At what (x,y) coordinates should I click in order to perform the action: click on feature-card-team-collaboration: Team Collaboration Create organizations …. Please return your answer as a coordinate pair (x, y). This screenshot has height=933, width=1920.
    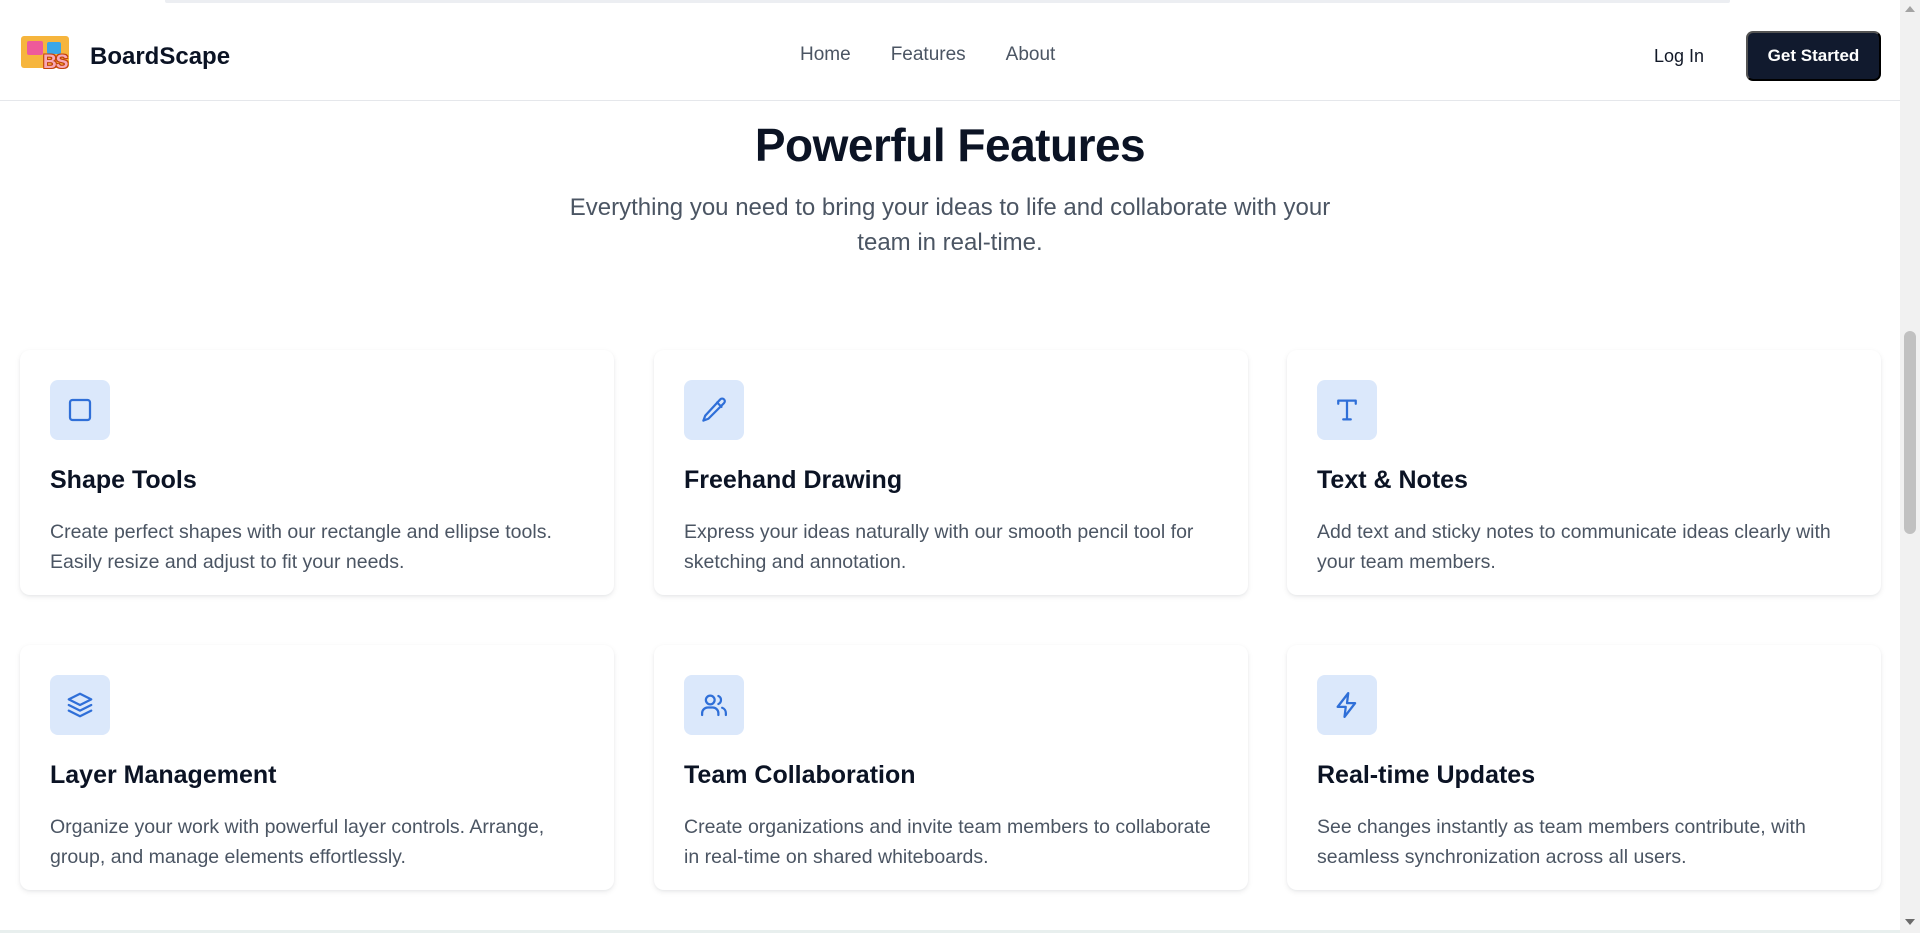
    Looking at the image, I should click on (951, 767).